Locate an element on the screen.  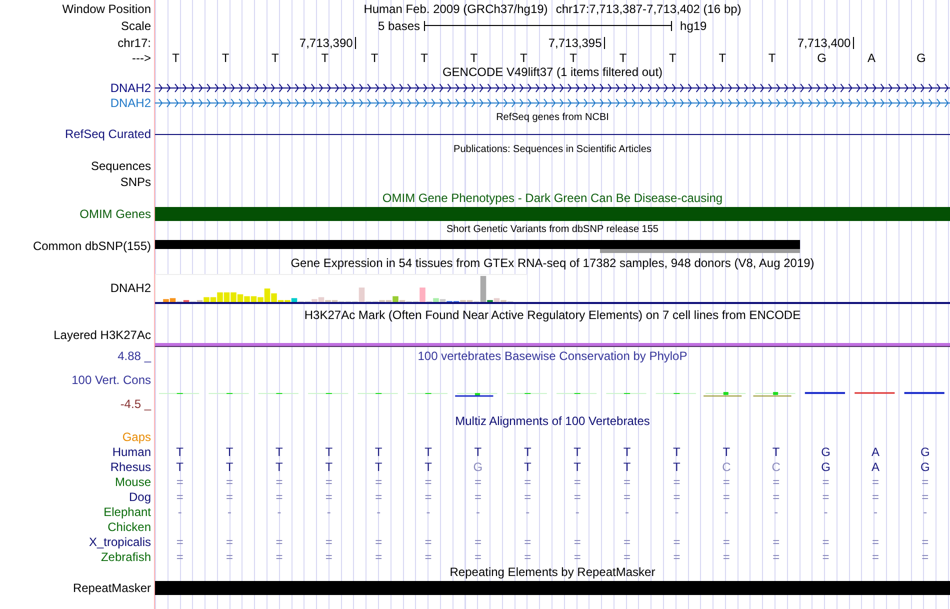
track-label: Chicken is located at coordinates (129, 526).